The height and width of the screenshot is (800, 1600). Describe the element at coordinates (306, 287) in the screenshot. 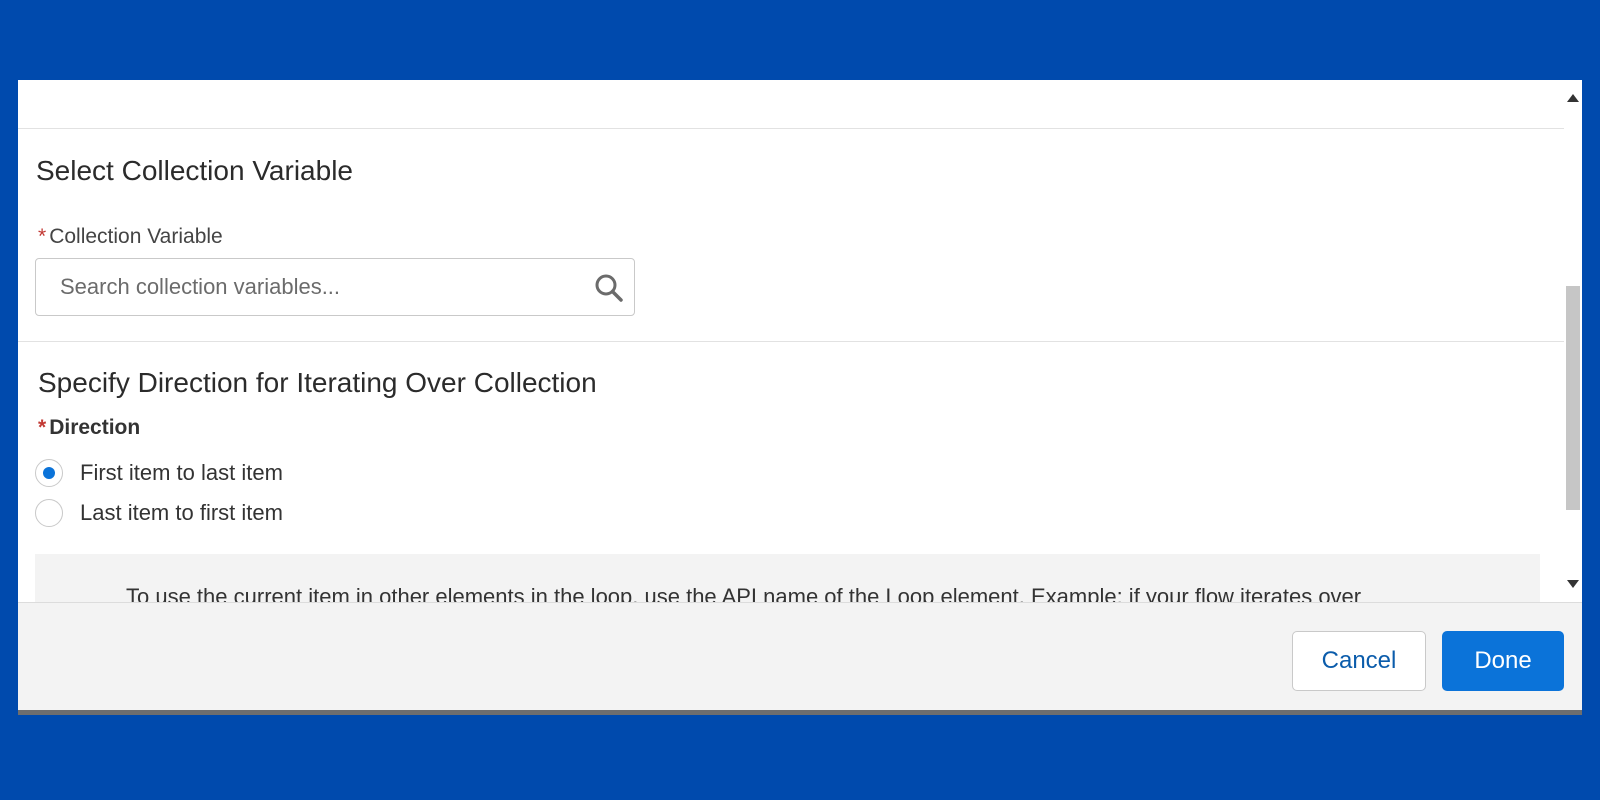

I see `collection-variable-search-input` at that location.